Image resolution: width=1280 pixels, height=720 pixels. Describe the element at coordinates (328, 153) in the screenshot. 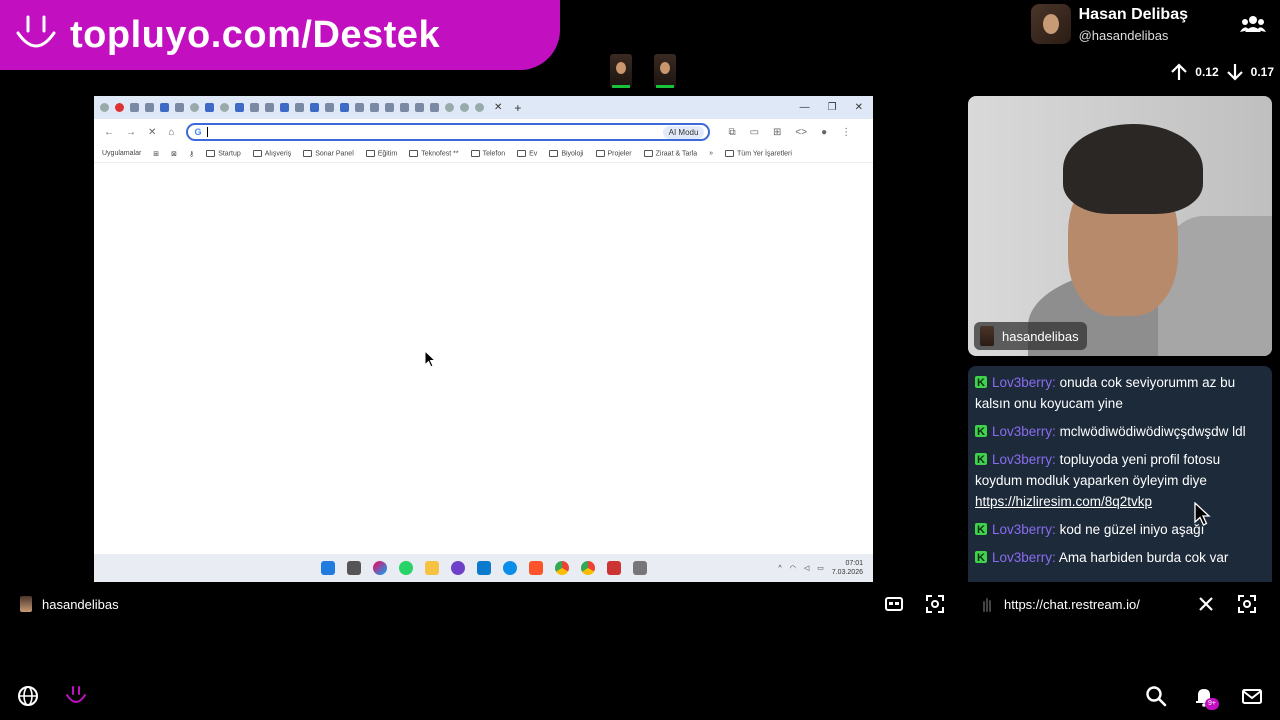

I see `bookmark-folder: Sonar Panel` at that location.